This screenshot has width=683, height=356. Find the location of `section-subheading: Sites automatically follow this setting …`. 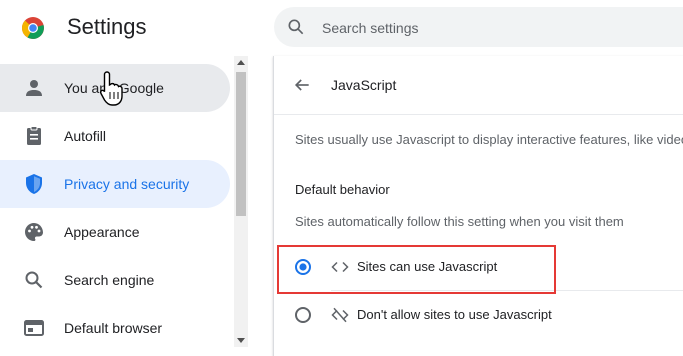

section-subheading: Sites automatically follow this setting … is located at coordinates (459, 221).